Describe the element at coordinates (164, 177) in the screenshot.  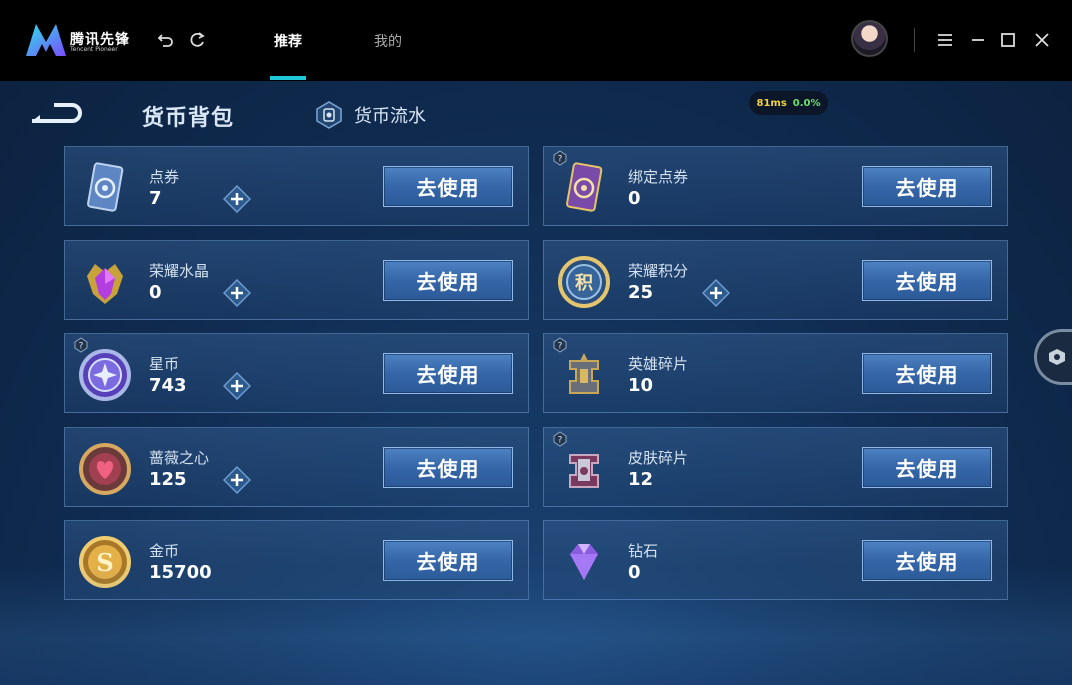
I see `currency-name: 点券` at that location.